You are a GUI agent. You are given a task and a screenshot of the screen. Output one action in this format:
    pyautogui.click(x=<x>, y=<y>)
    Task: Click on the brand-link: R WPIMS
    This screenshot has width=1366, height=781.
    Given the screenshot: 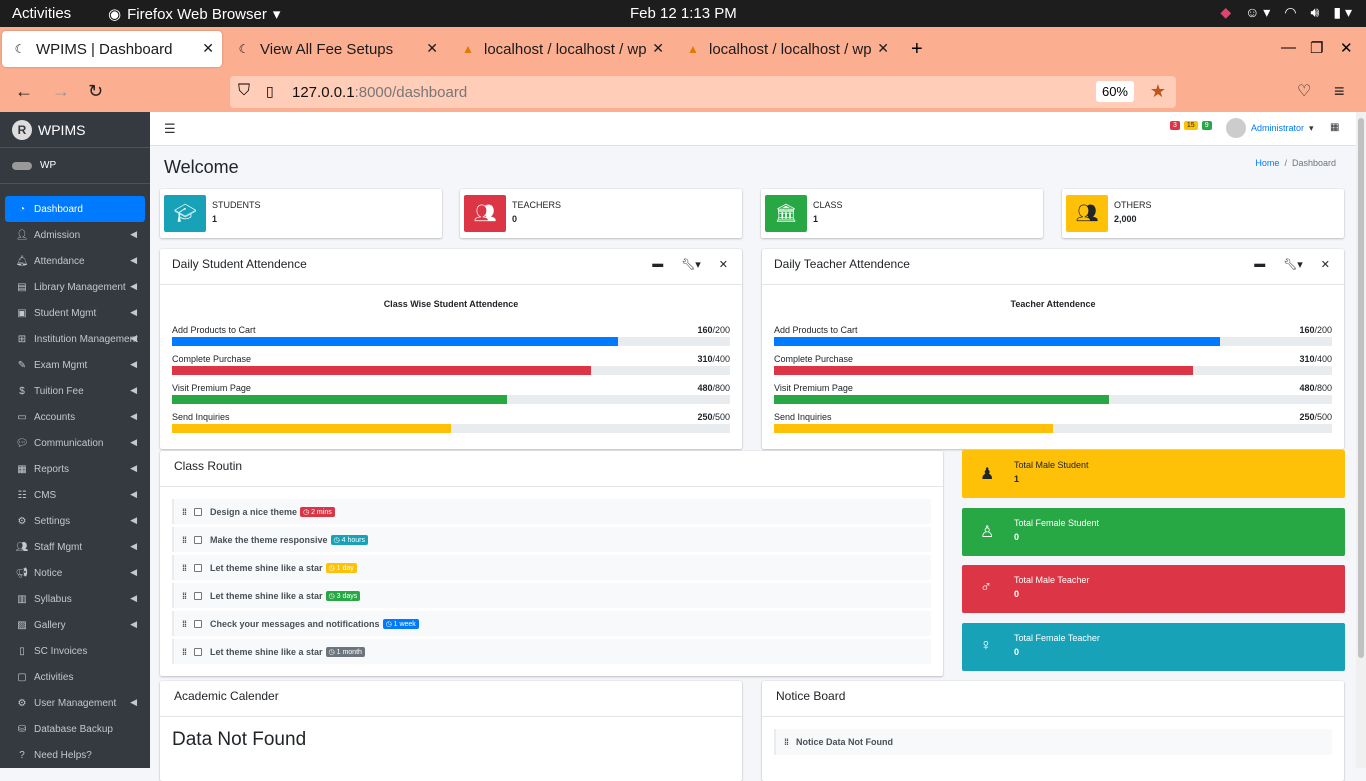 What is the action you would take?
    pyautogui.click(x=75, y=130)
    